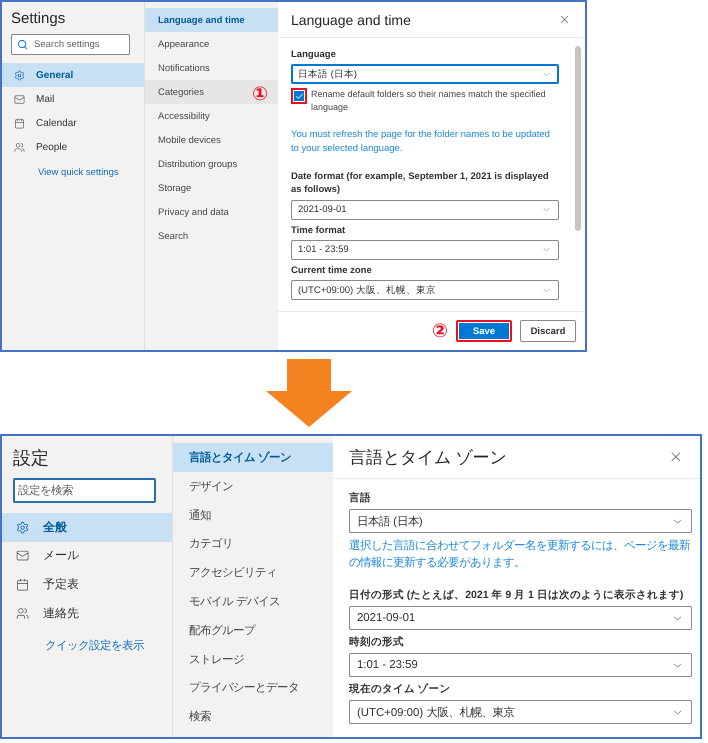 The image size is (708, 743). I want to click on search-field: 設定を検索, so click(84, 491).